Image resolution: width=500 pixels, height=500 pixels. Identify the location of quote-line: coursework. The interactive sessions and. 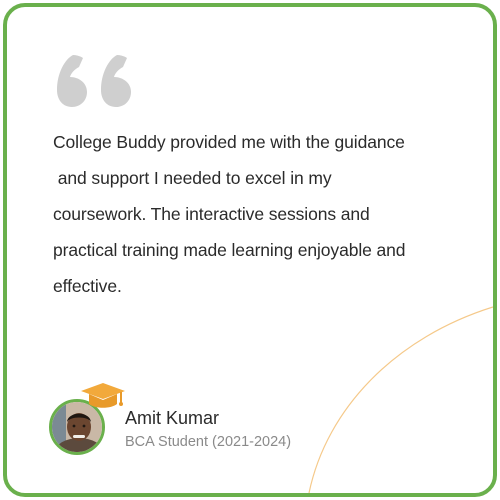
(211, 214).